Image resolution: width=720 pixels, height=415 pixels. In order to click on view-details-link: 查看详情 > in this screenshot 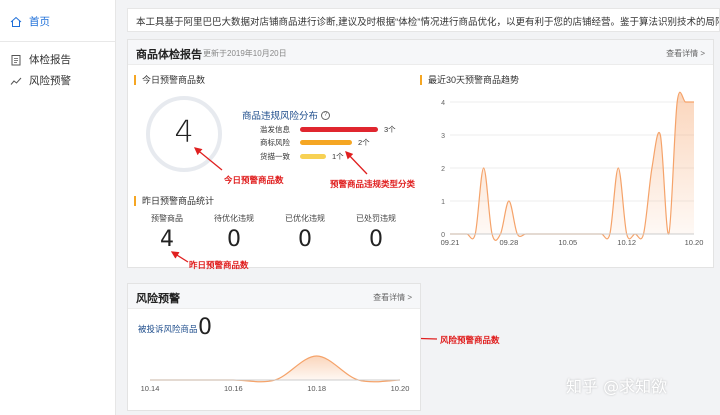, I will do `click(392, 297)`.